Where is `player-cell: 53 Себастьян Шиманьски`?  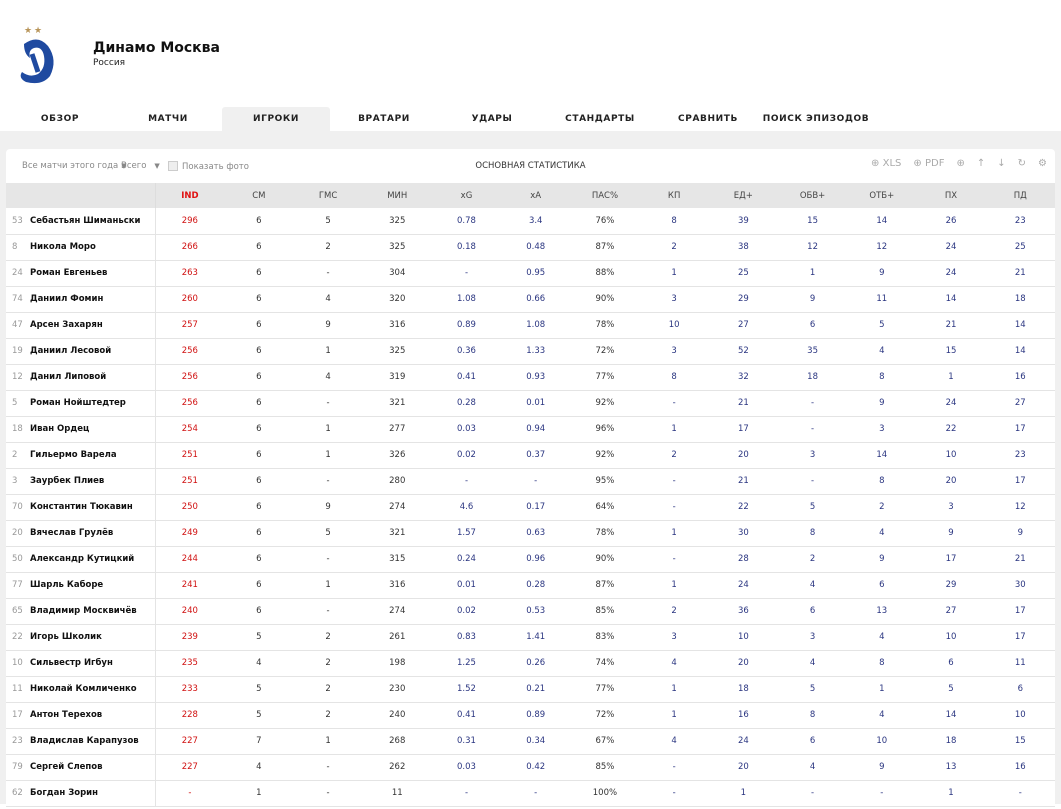 player-cell: 53 Себастьян Шиманьски is located at coordinates (81, 221).